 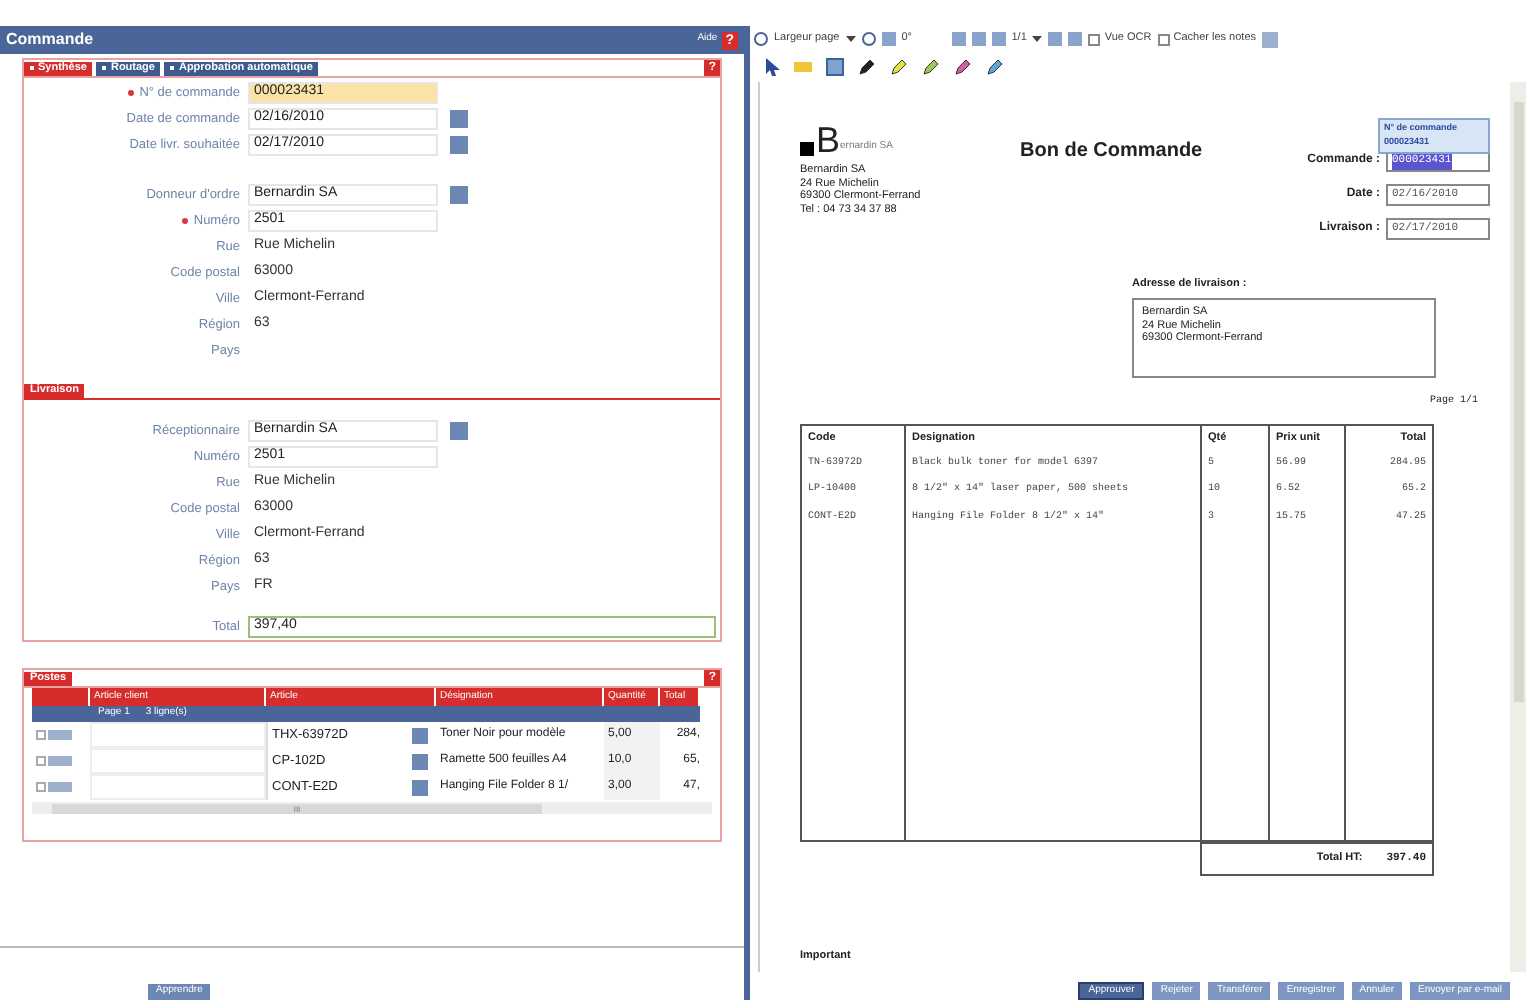 I want to click on scroll-thumb, so click(x=1518, y=402).